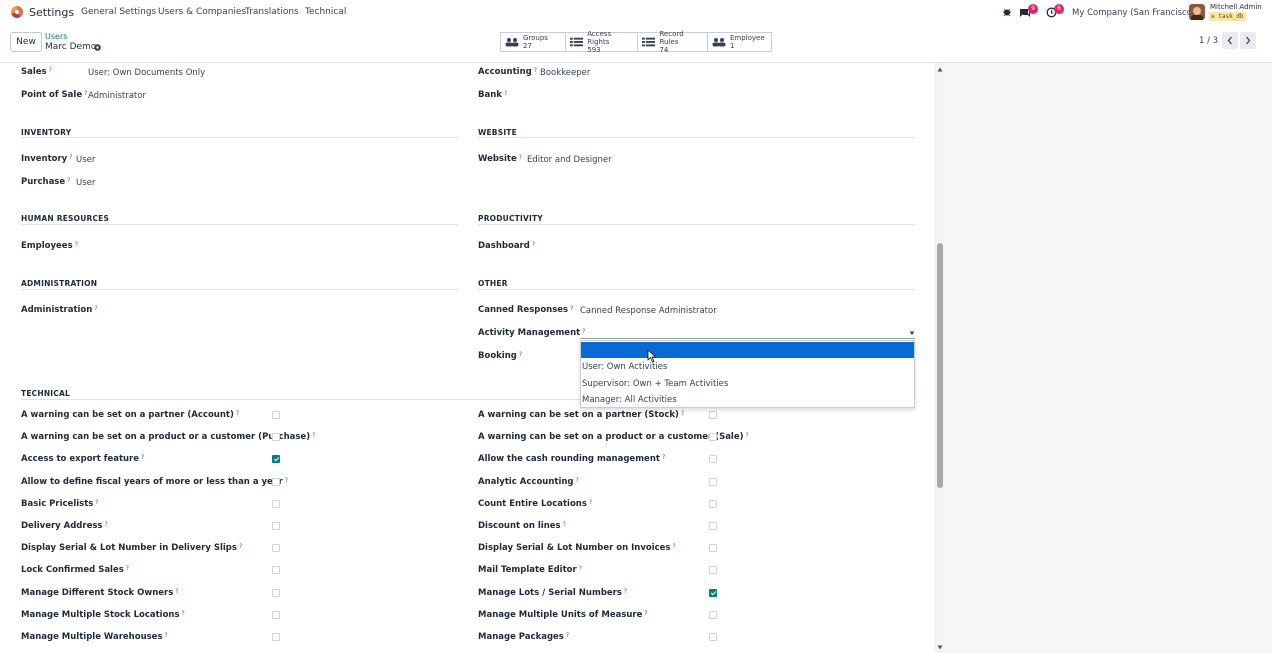 Image resolution: width=1272 pixels, height=653 pixels. What do you see at coordinates (940, 365) in the screenshot?
I see `scrollbar-thumb` at bounding box center [940, 365].